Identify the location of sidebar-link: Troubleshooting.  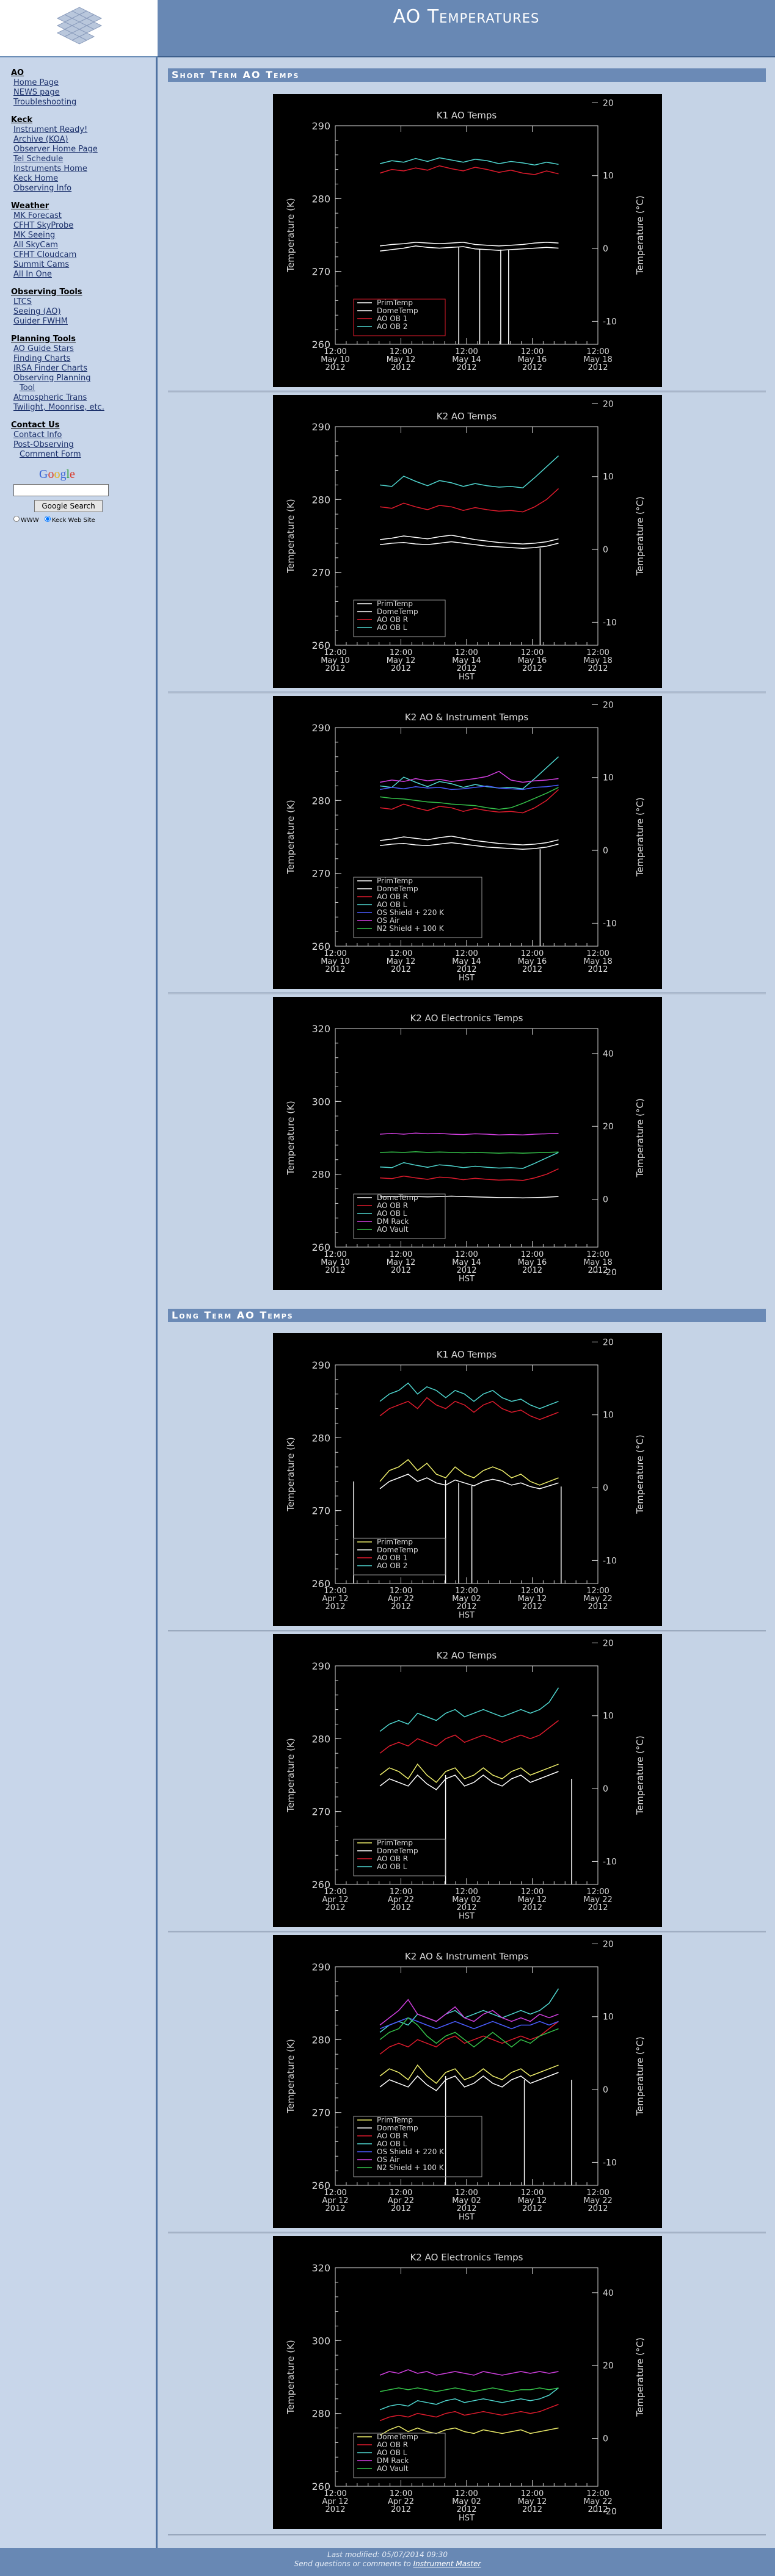
(83, 102).